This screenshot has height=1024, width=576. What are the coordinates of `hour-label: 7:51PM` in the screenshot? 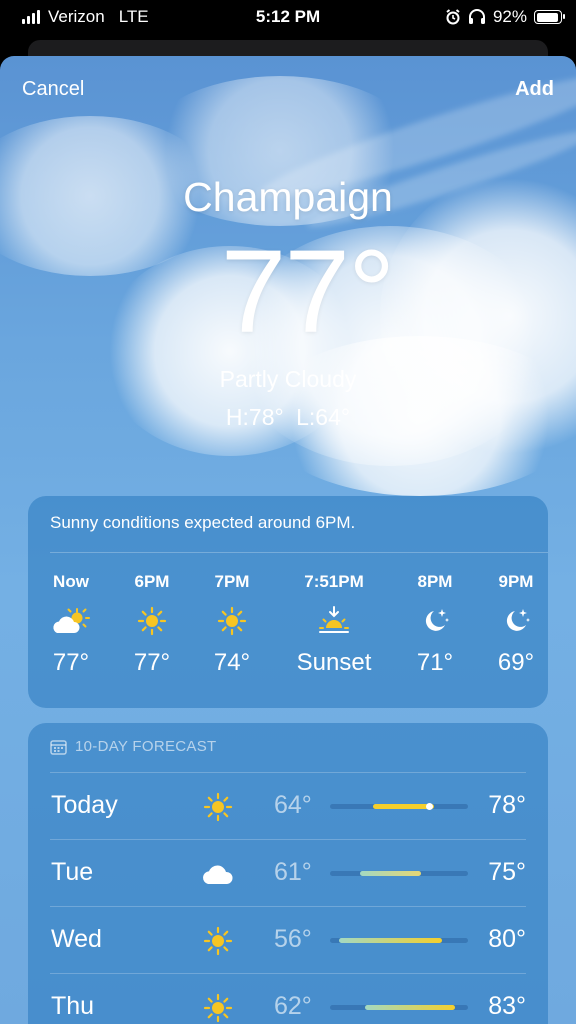 It's located at (334, 581).